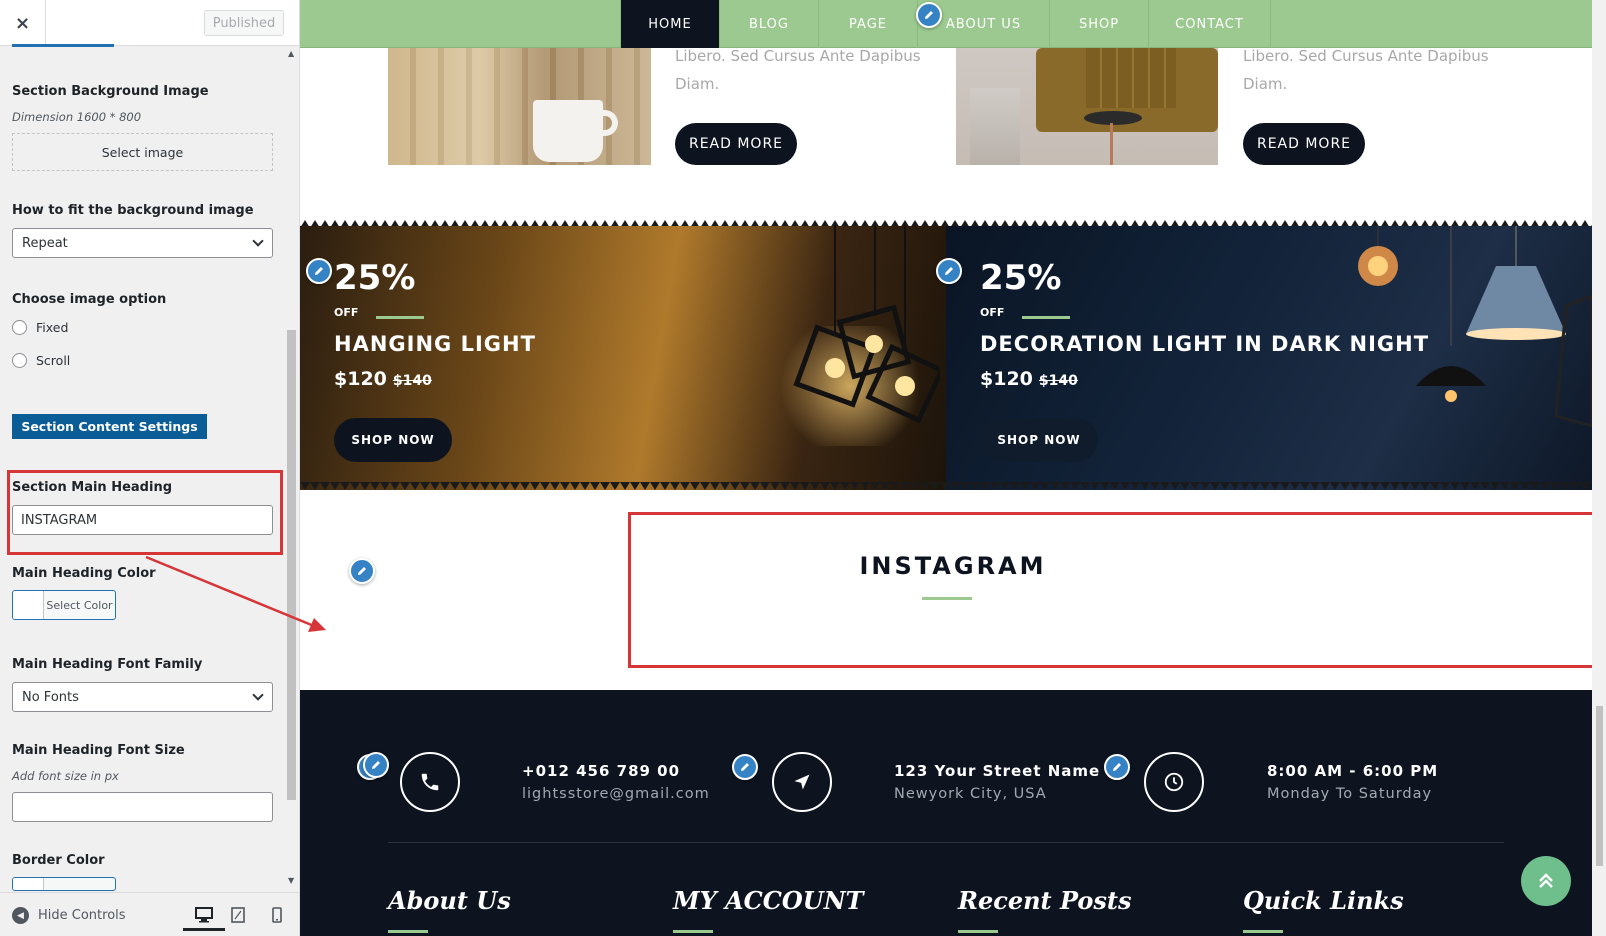  What do you see at coordinates (1045, 900) in the screenshot?
I see `footer-heading-recent-posts: Recent Posts` at bounding box center [1045, 900].